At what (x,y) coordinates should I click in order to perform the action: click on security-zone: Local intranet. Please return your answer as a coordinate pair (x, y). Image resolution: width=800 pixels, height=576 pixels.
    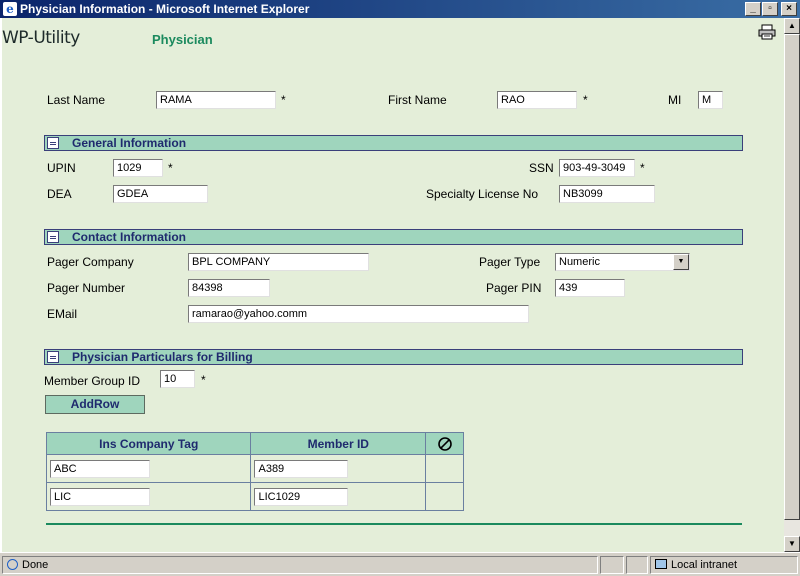
    Looking at the image, I should click on (704, 565).